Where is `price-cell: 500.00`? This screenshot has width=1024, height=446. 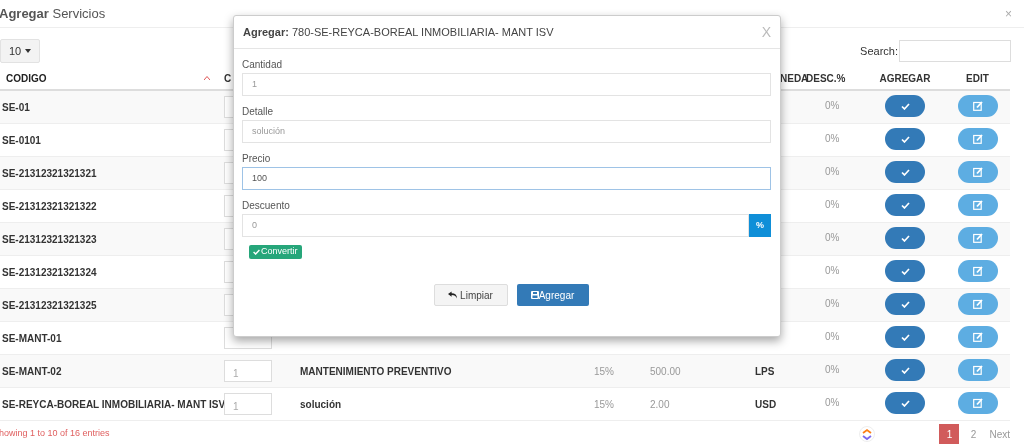
price-cell: 500.00 is located at coordinates (665, 371).